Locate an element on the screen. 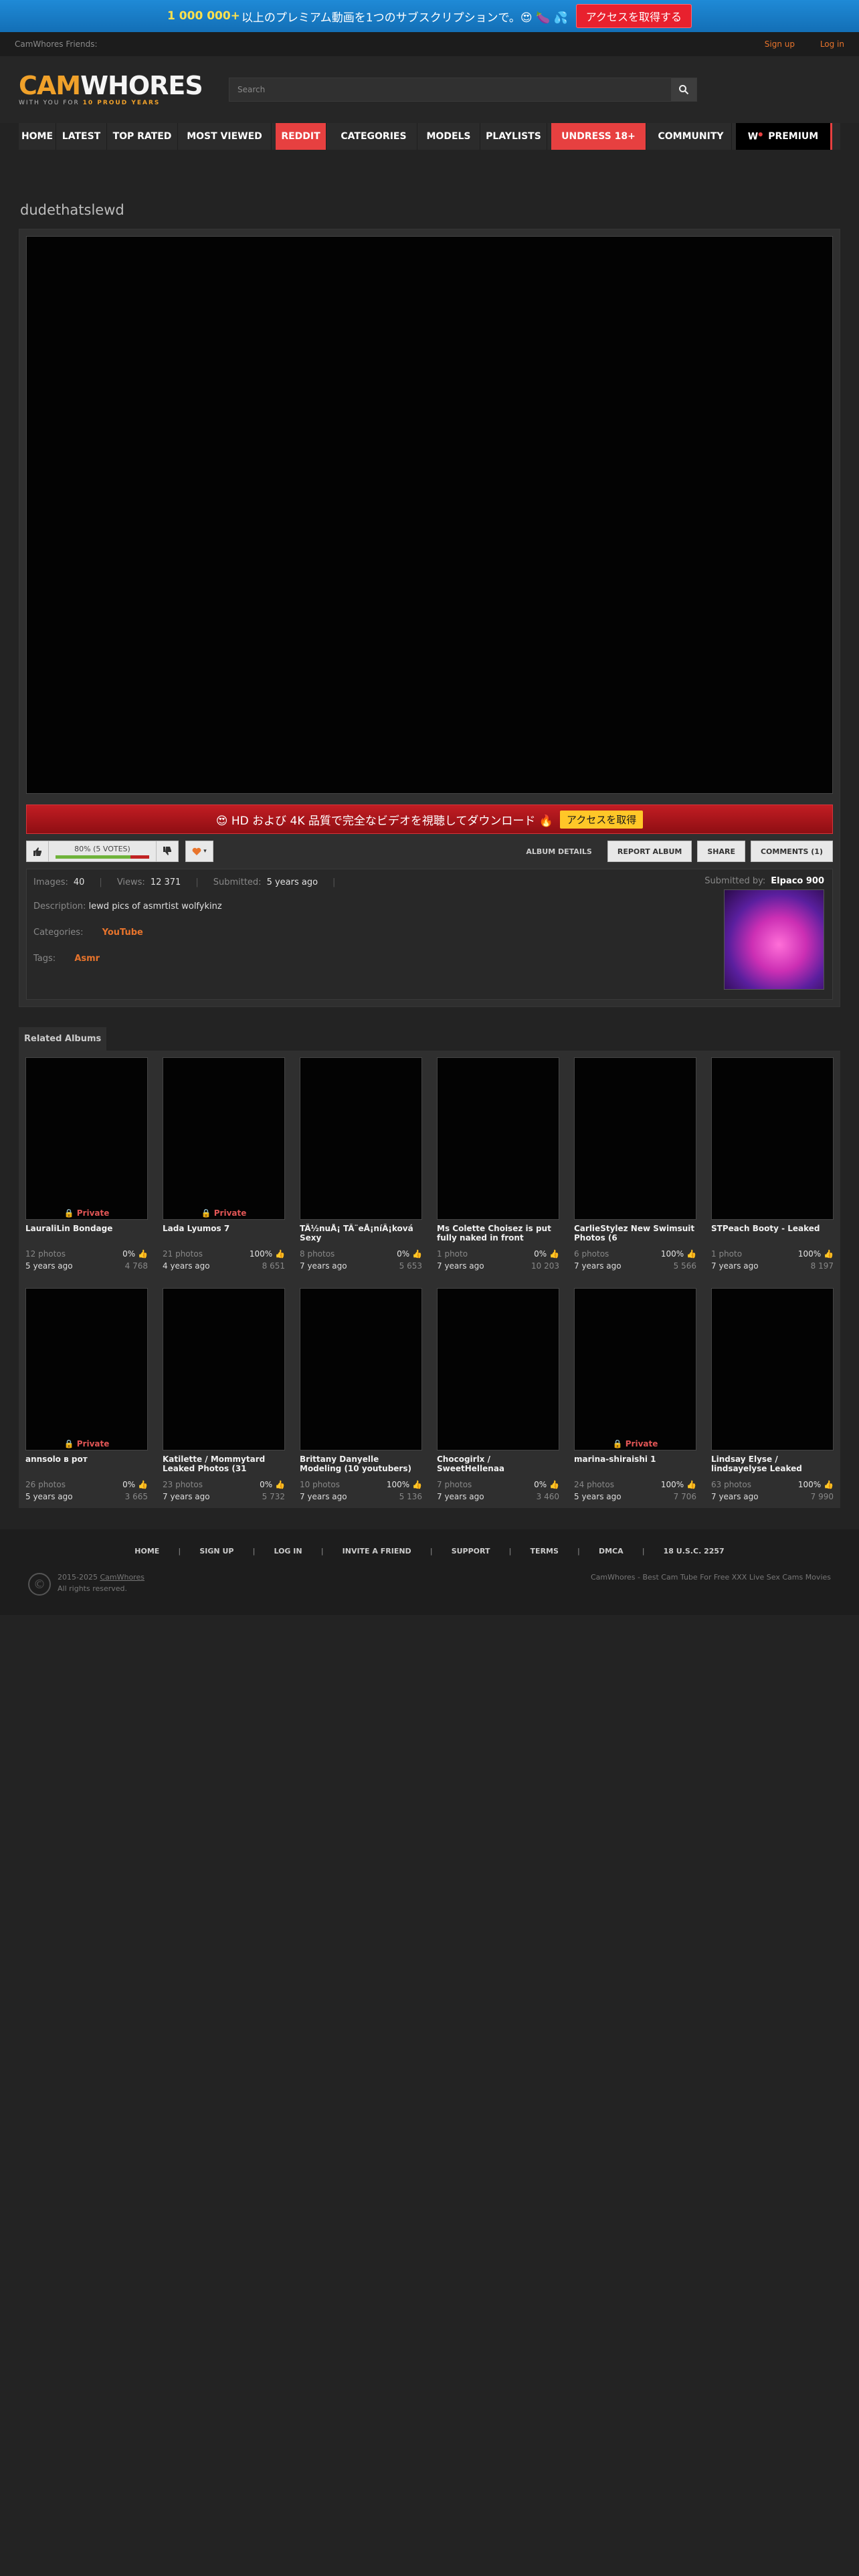 This screenshot has height=2576, width=859. album-card-title: Katilette / Mommytard Leaked Photos (31 is located at coordinates (224, 1465).